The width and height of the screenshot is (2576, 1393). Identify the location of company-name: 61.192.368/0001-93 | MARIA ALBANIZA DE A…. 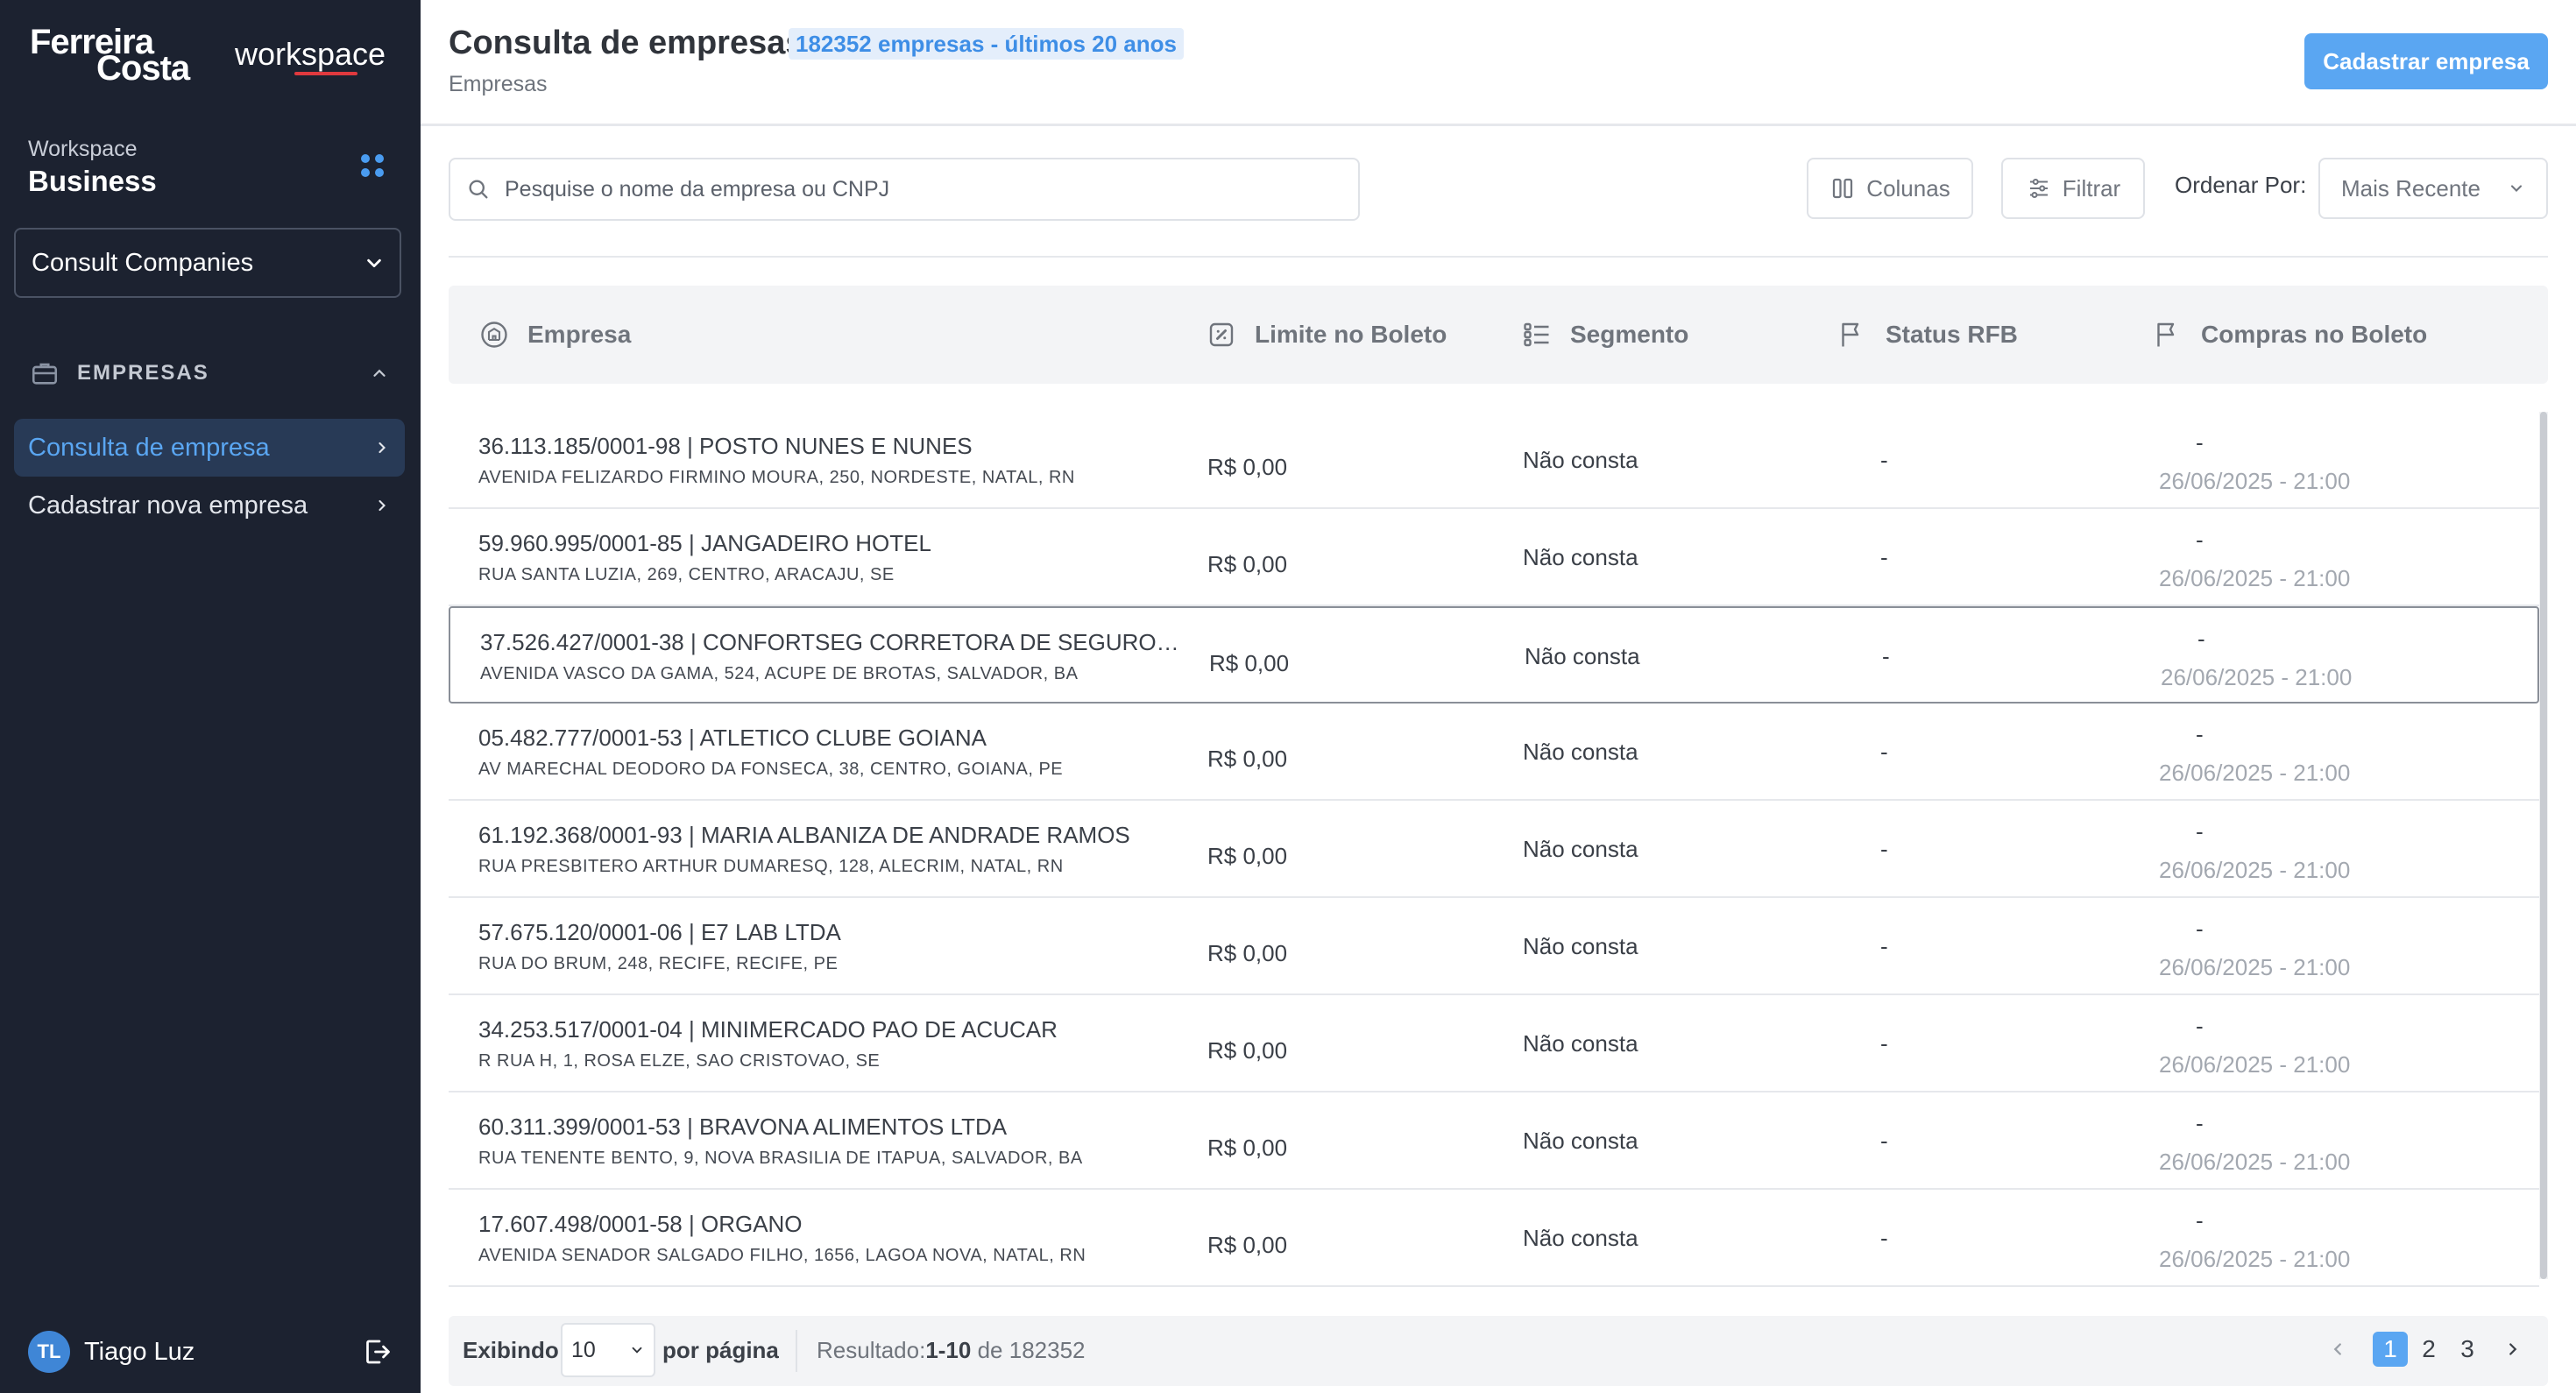
(804, 835).